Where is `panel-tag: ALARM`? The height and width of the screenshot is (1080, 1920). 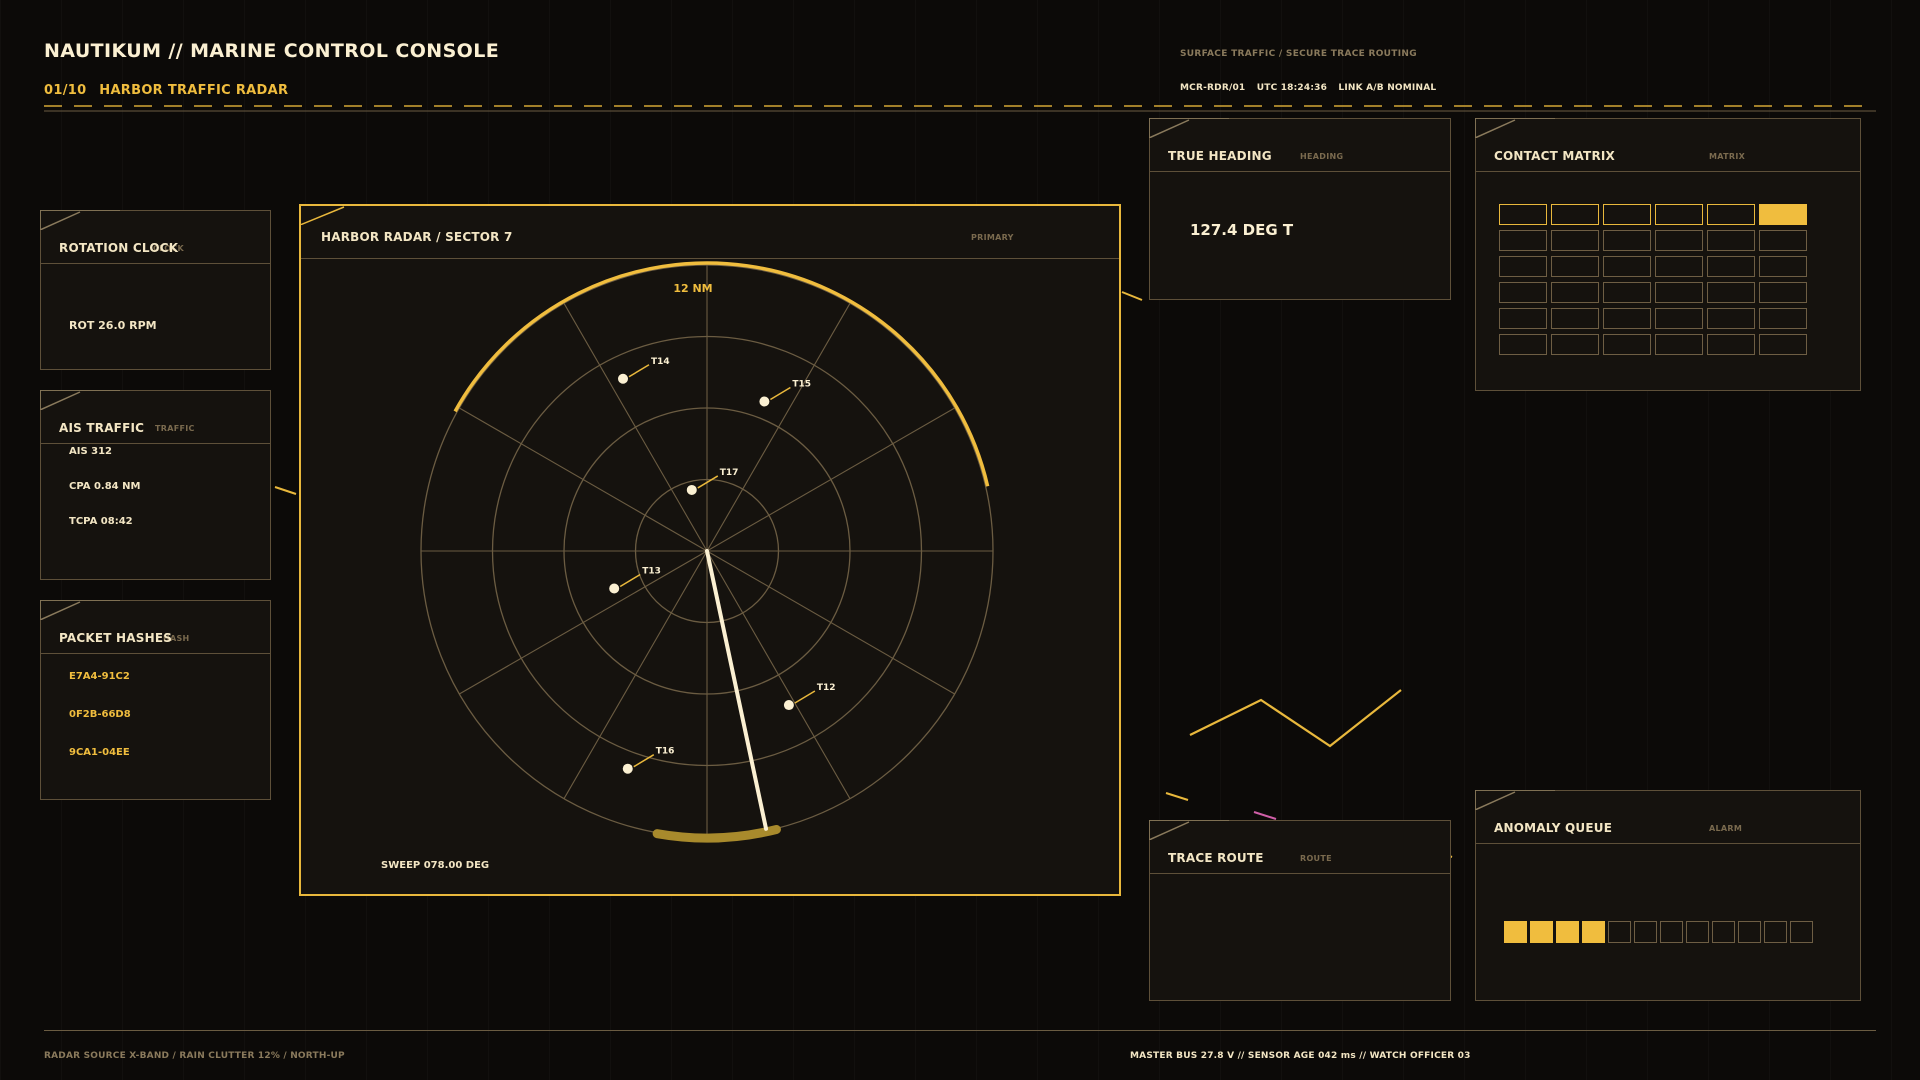 panel-tag: ALARM is located at coordinates (1726, 828).